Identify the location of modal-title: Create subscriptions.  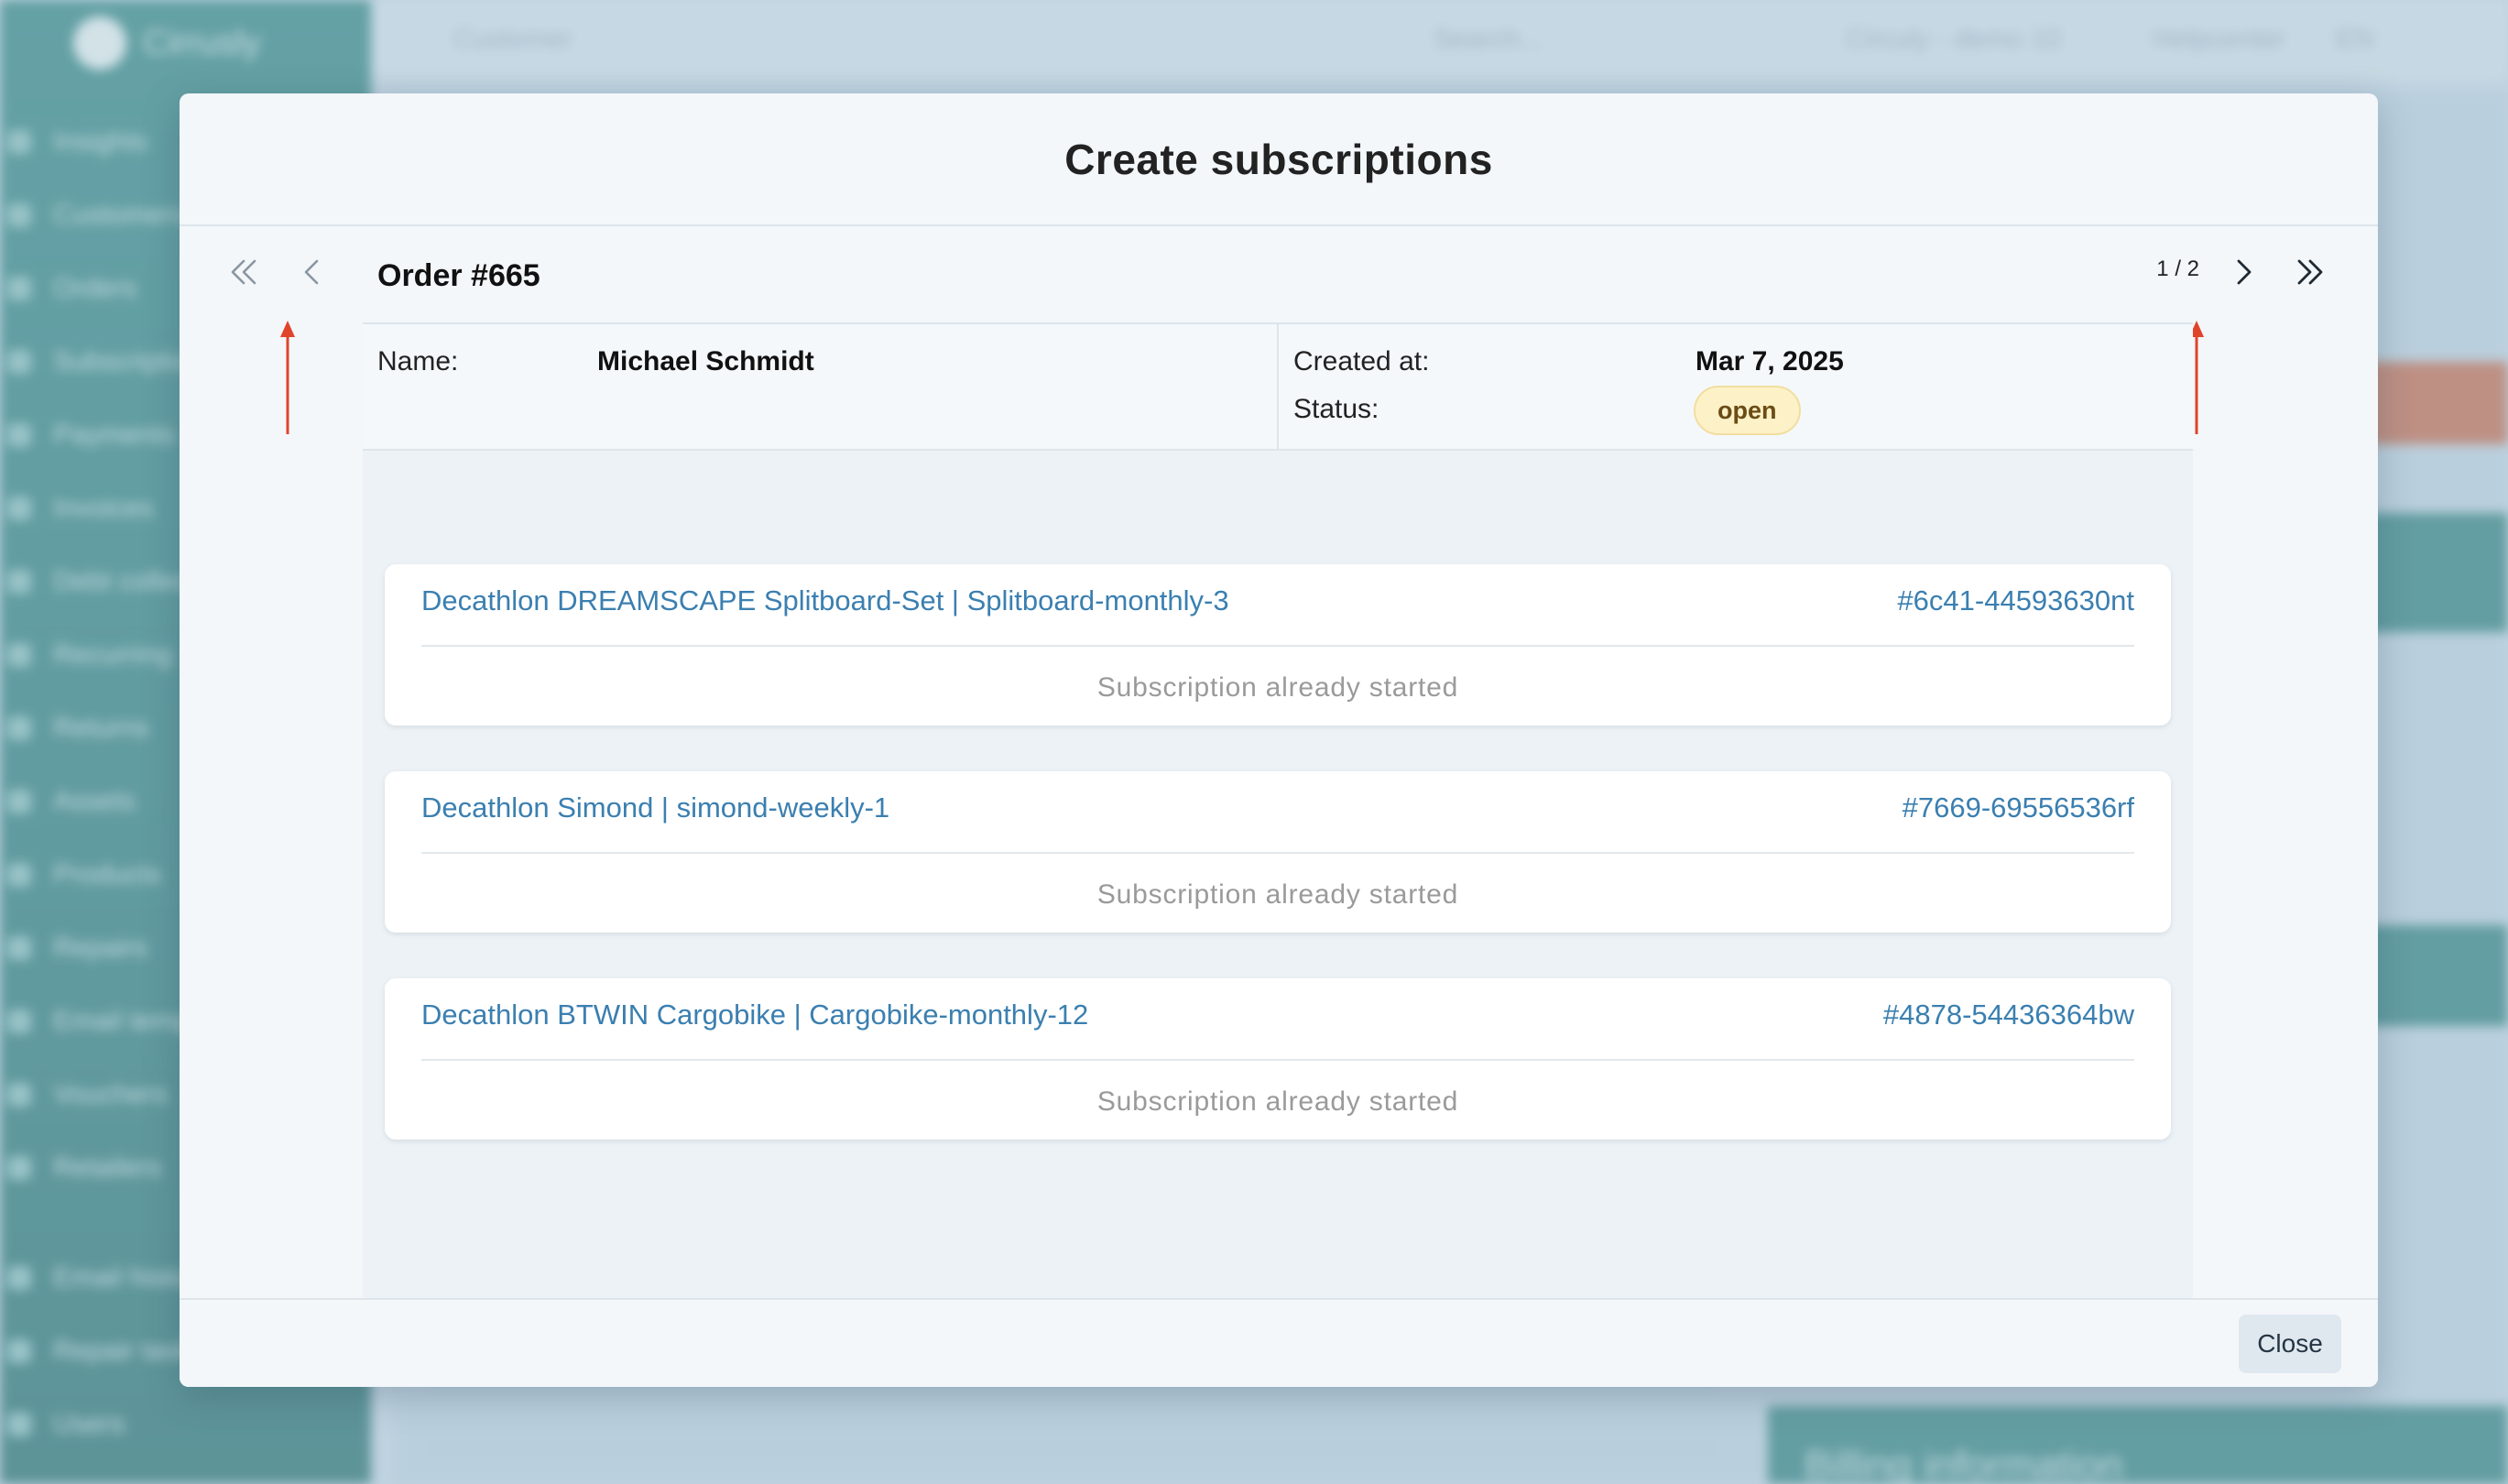
(1278, 159).